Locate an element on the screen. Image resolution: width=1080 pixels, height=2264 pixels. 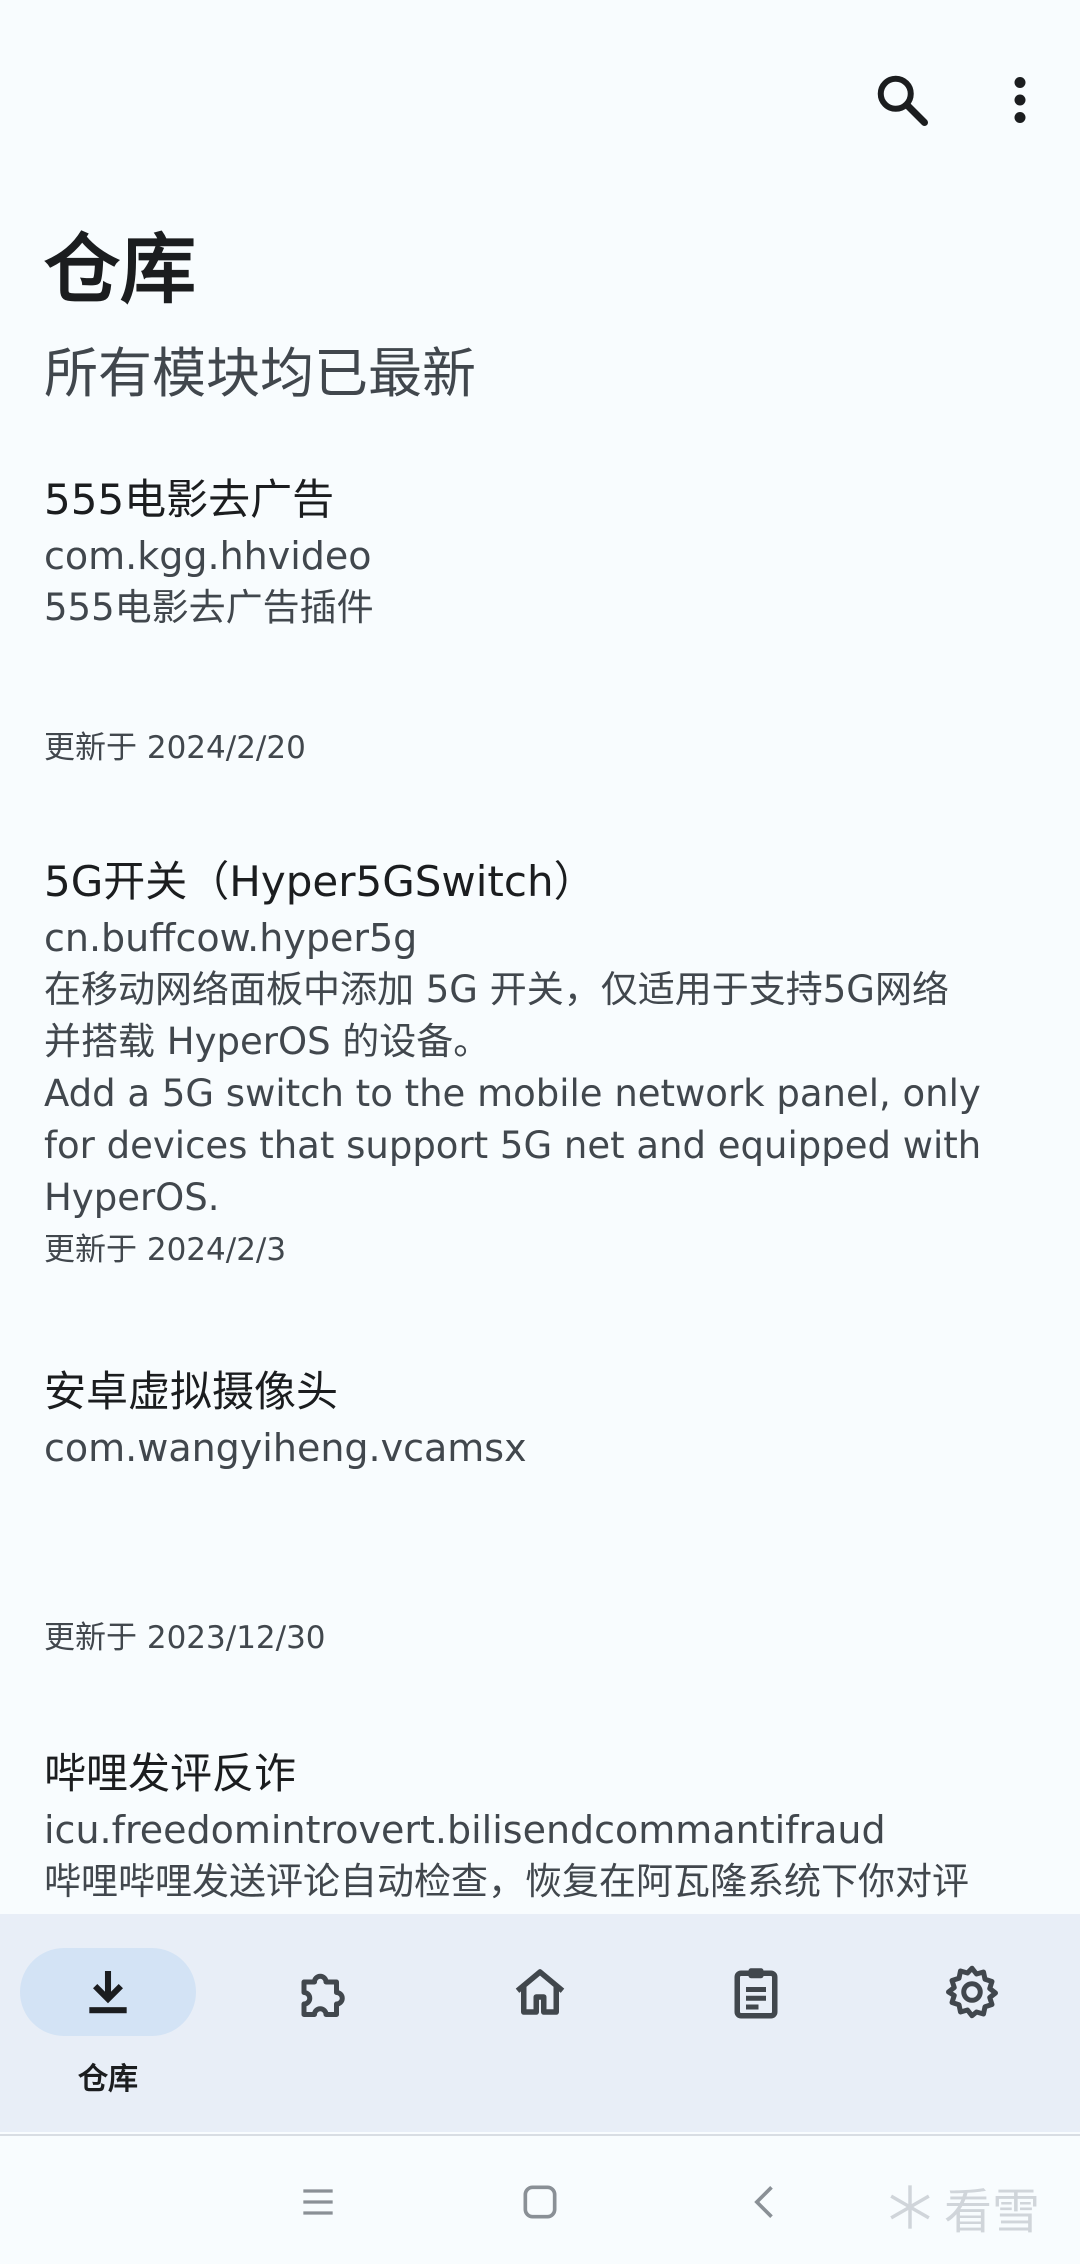
snowflake-icon is located at coordinates (910, 2207).